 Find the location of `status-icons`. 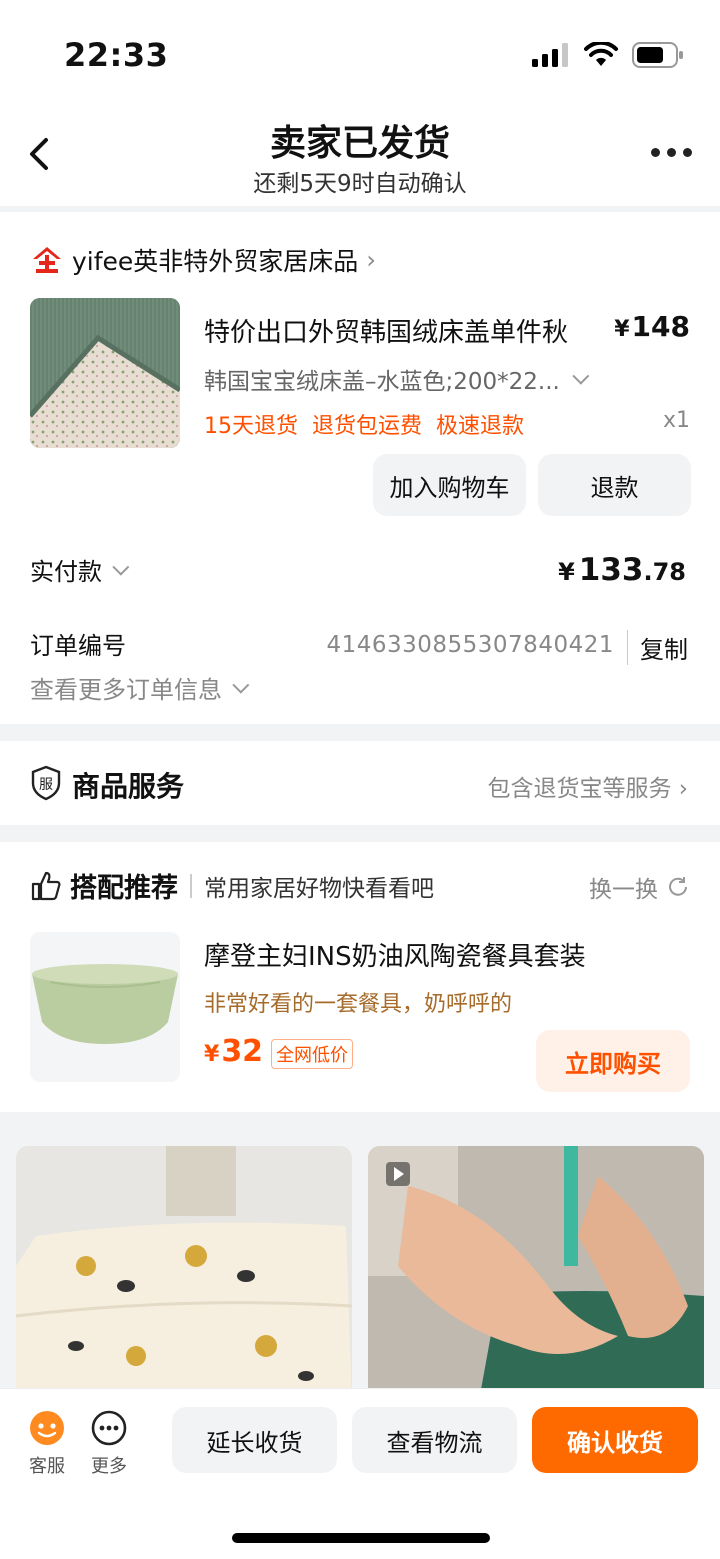

status-icons is located at coordinates (608, 55).